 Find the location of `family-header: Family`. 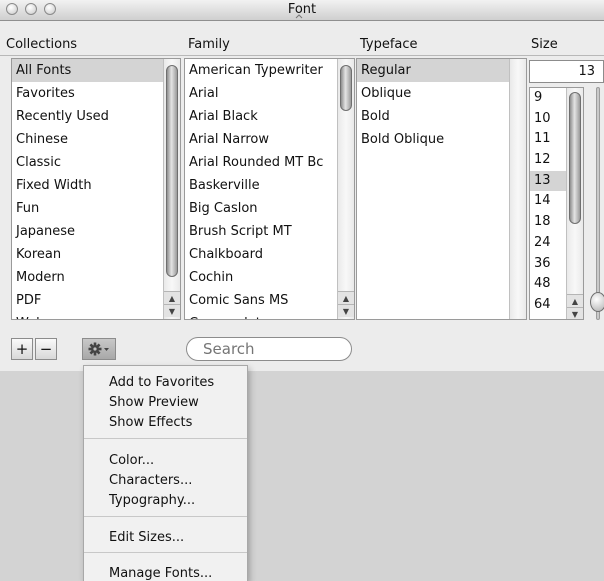

family-header: Family is located at coordinates (209, 44).